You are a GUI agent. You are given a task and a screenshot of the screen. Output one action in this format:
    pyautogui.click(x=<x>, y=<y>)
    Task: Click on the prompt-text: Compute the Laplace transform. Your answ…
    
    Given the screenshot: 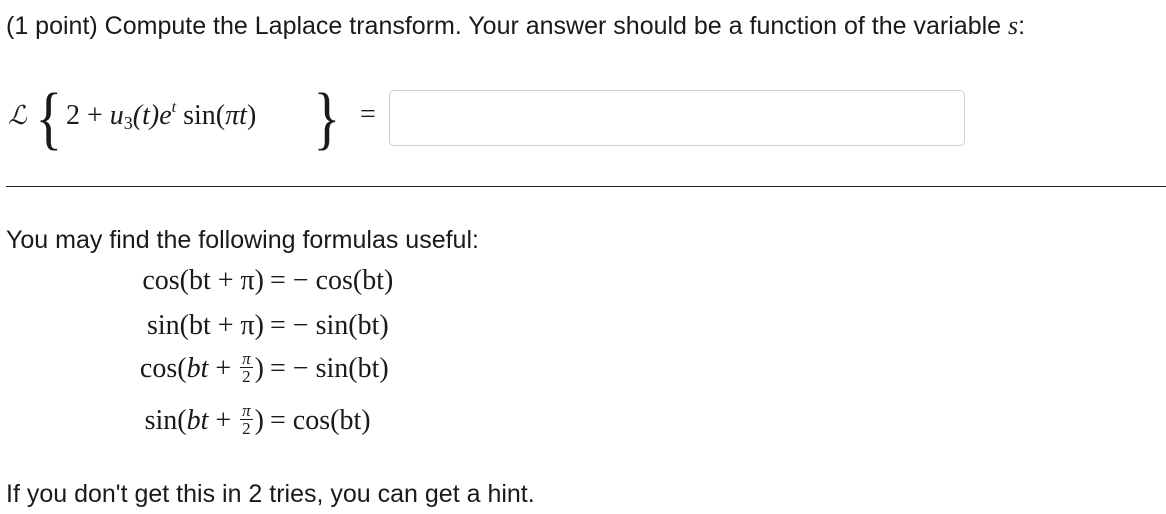 What is the action you would take?
    pyautogui.click(x=553, y=26)
    